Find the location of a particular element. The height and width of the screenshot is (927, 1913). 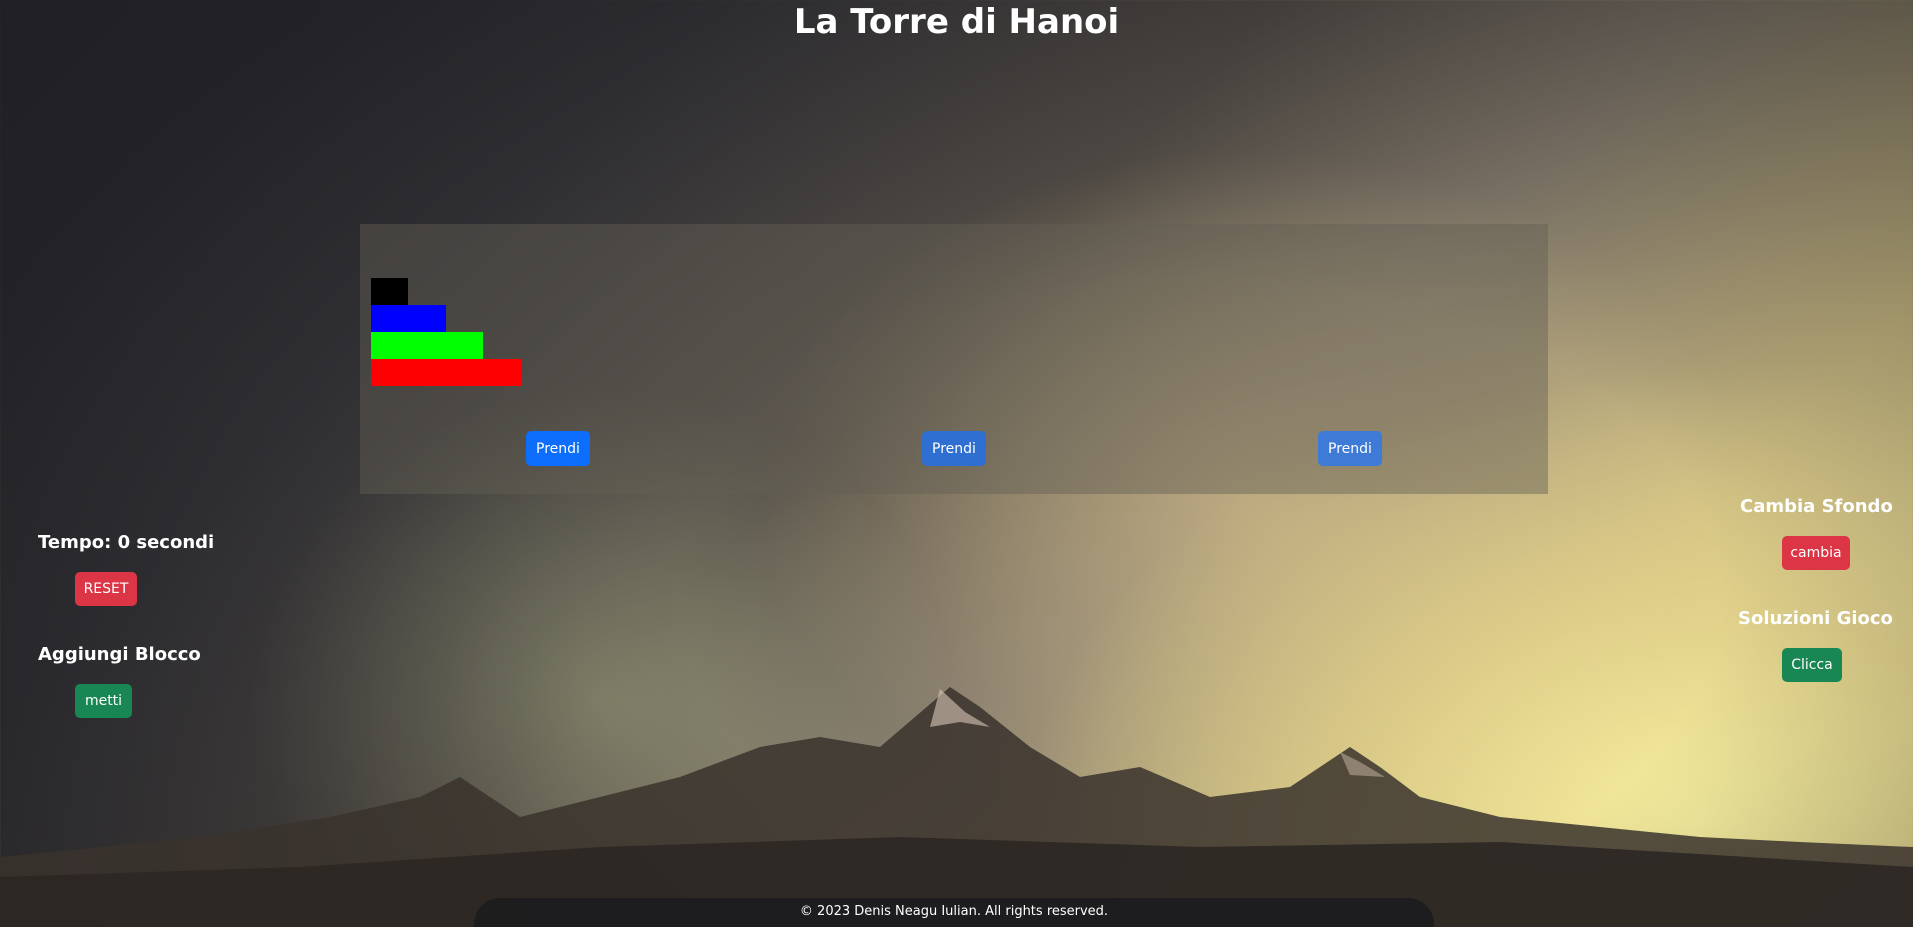

take-button-tower-3: Prendi is located at coordinates (1350, 448).